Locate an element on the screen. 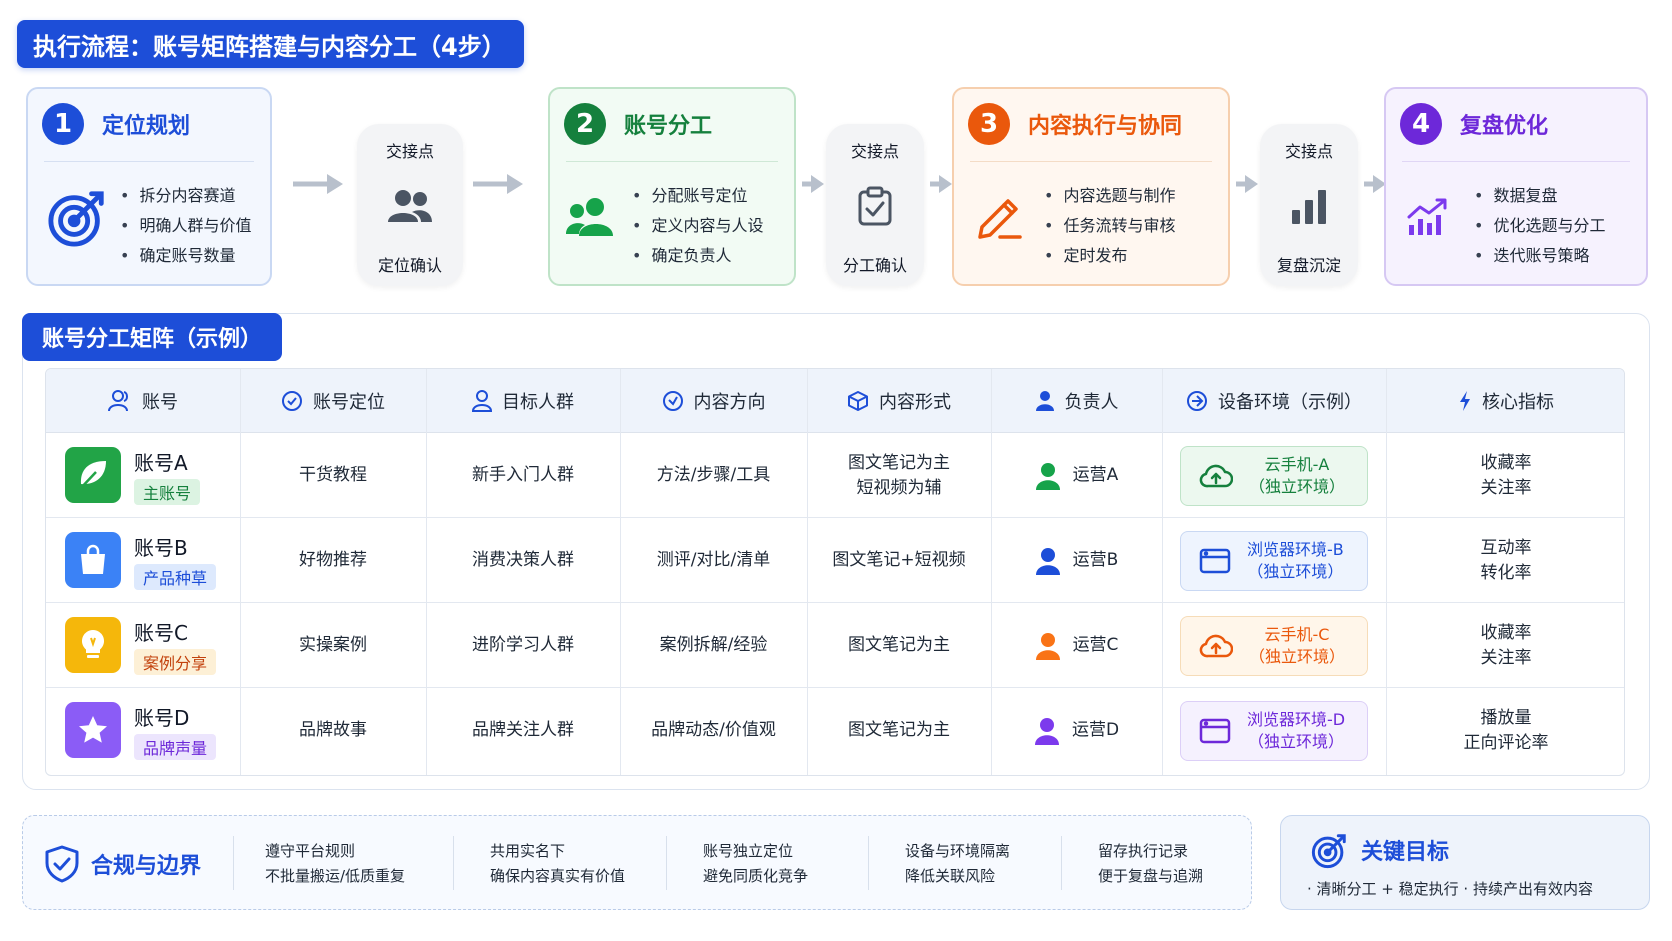 Image resolution: width=1672 pixels, height=941 pixels. step-3-card: 3 内容执行与协同 内容选题与制作 任务流转与审核 定时发布 is located at coordinates (1091, 186).